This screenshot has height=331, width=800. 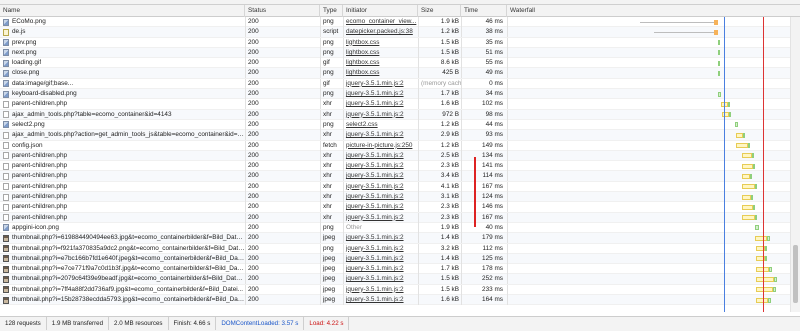 What do you see at coordinates (122, 32) in the screenshot?
I see `request-name-cell: de.js` at bounding box center [122, 32].